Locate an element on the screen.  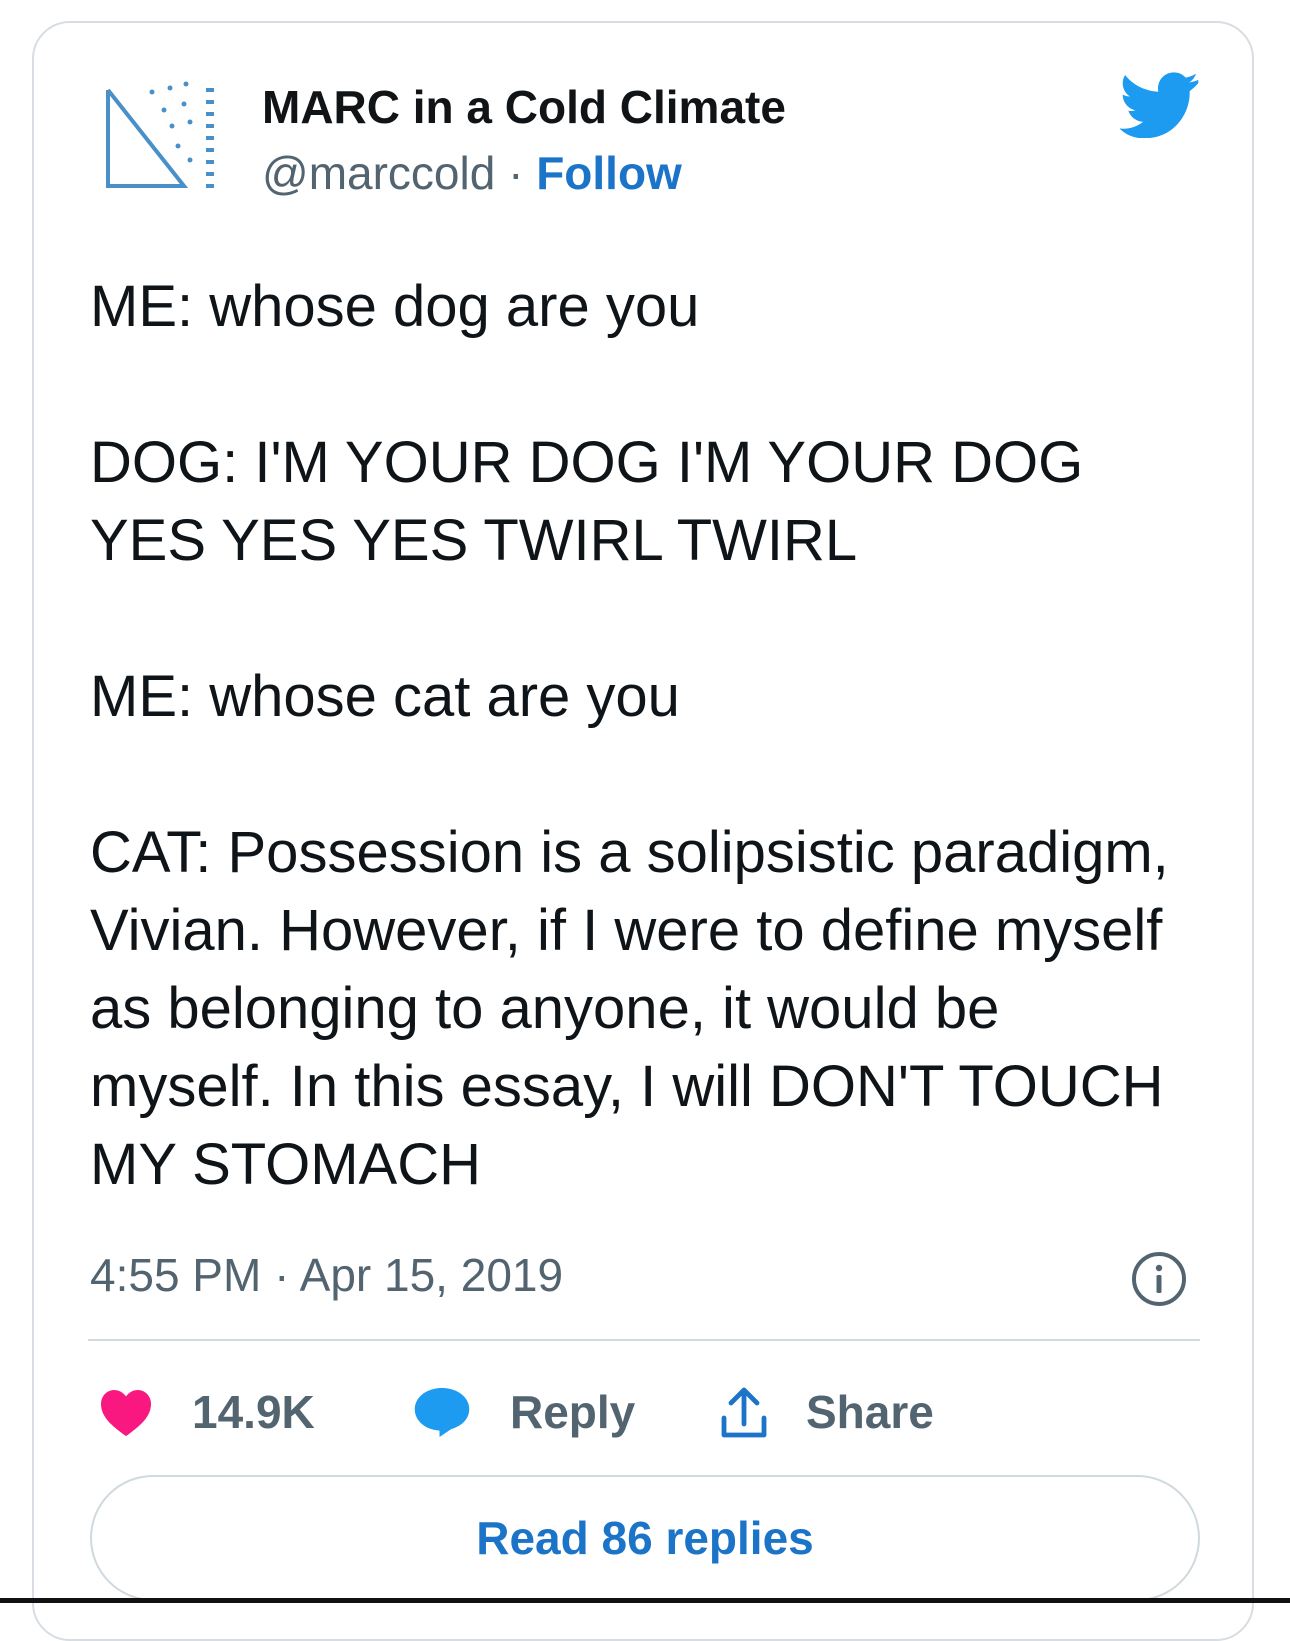
tweet-timestamp: 4:55 PM · Apr 15, 2019 is located at coordinates (326, 1275).